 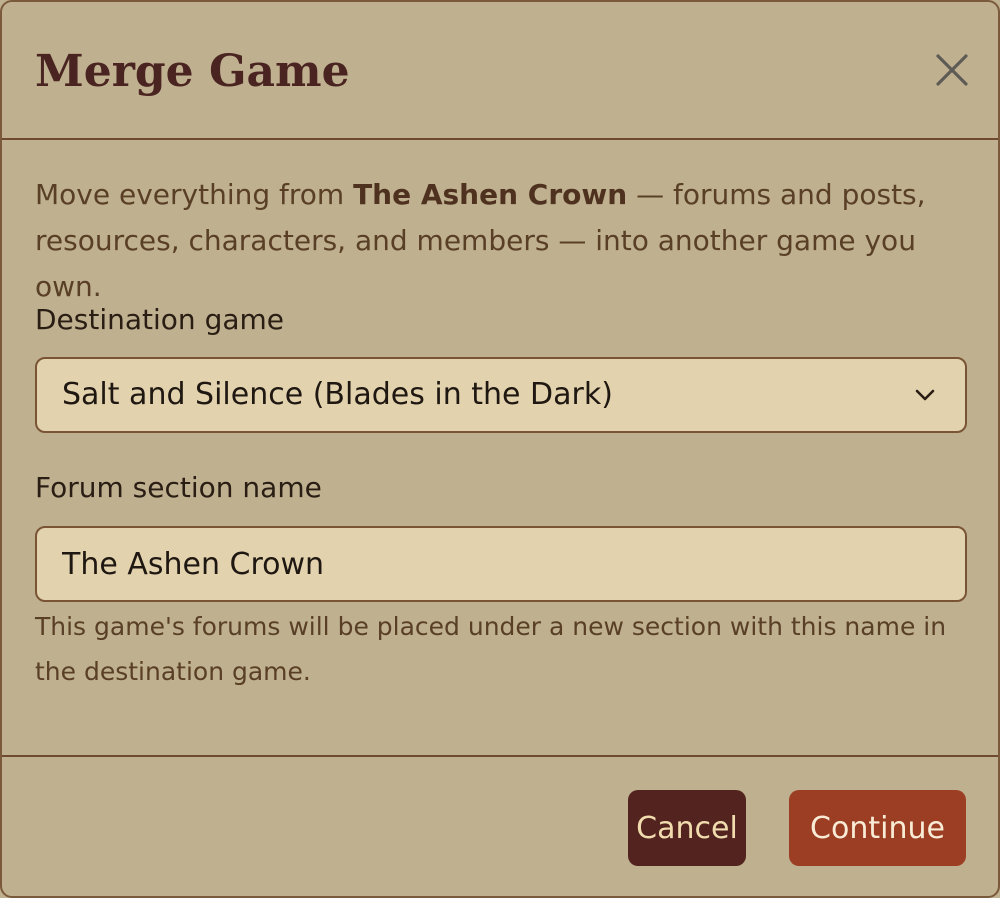 What do you see at coordinates (337, 394) in the screenshot?
I see `destination-game-value: Salt and Silence (Blades in the Dark)` at bounding box center [337, 394].